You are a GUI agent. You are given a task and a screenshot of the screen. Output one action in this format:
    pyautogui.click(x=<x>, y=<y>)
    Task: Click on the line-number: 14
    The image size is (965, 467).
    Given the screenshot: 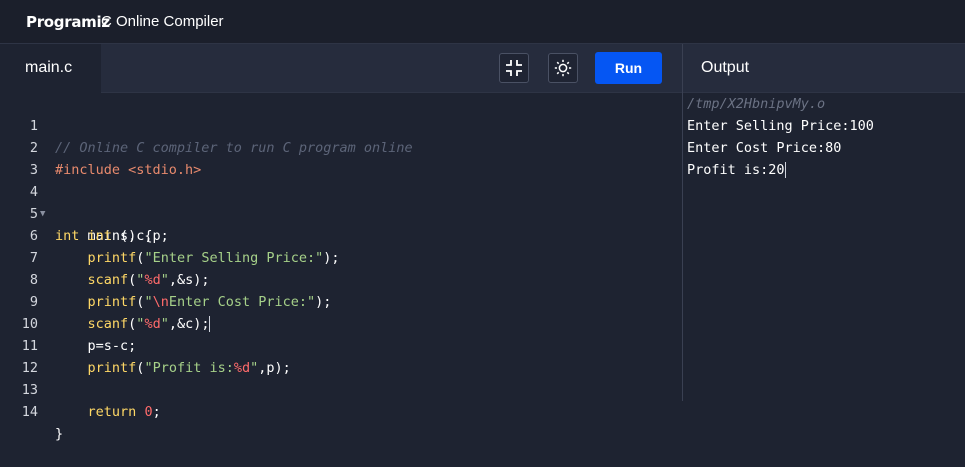 What is the action you would take?
    pyautogui.click(x=29, y=412)
    